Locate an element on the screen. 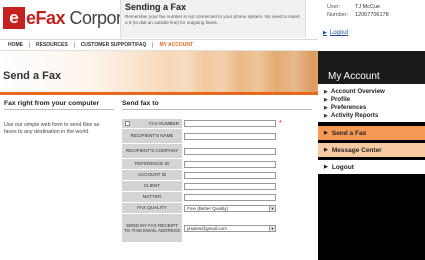  page-title: Send a Fax is located at coordinates (32, 76).